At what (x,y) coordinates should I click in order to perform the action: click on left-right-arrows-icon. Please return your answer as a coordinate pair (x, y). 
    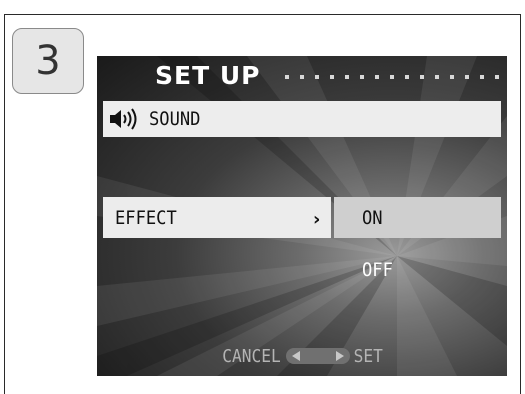
    Looking at the image, I should click on (318, 356).